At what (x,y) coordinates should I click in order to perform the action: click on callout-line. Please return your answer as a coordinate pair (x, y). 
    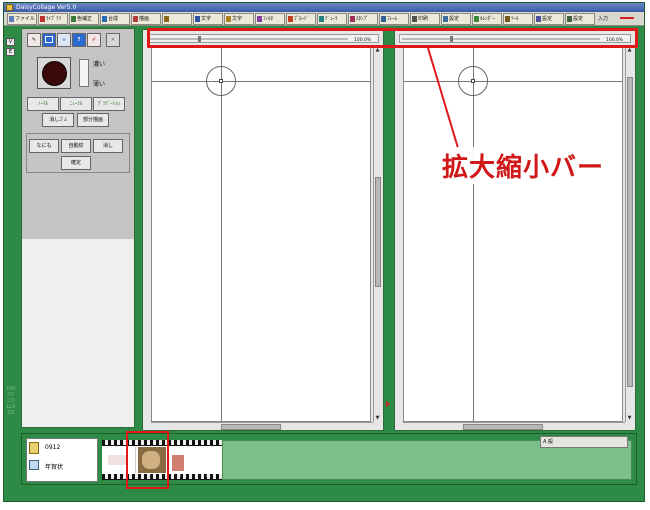
    Looking at the image, I should click on (443, 98).